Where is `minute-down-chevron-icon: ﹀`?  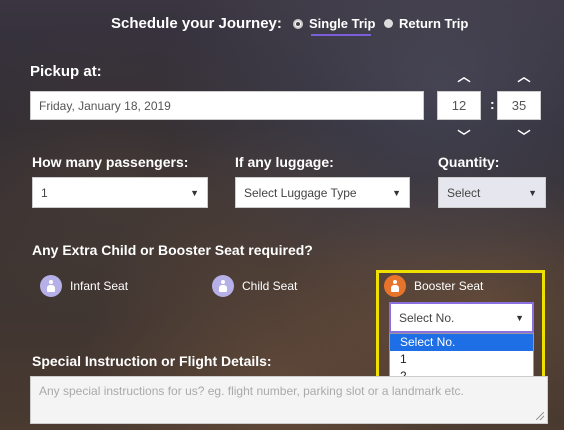
minute-down-chevron-icon: ﹀ is located at coordinates (524, 135).